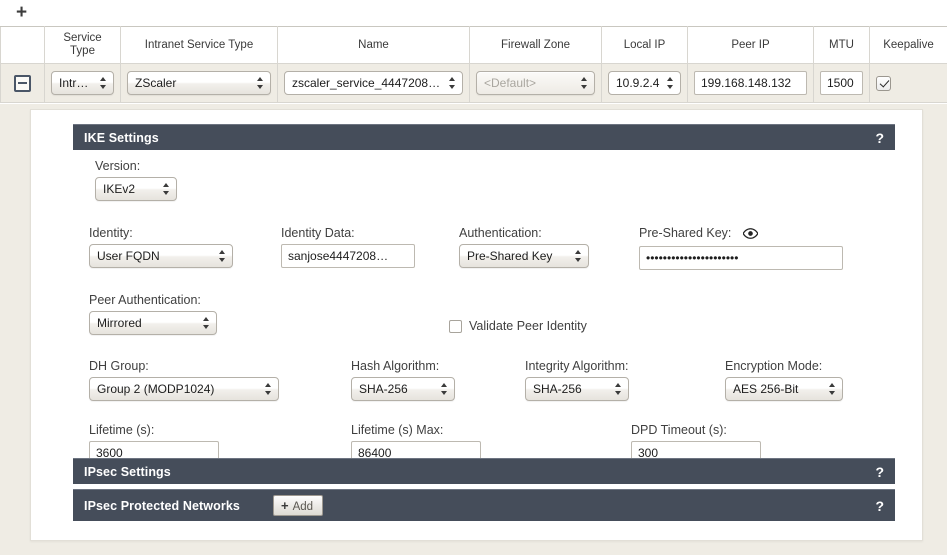 The width and height of the screenshot is (947, 555). Describe the element at coordinates (577, 366) in the screenshot. I see `integrity-algorithm-label: Integrity Algorithm:` at that location.